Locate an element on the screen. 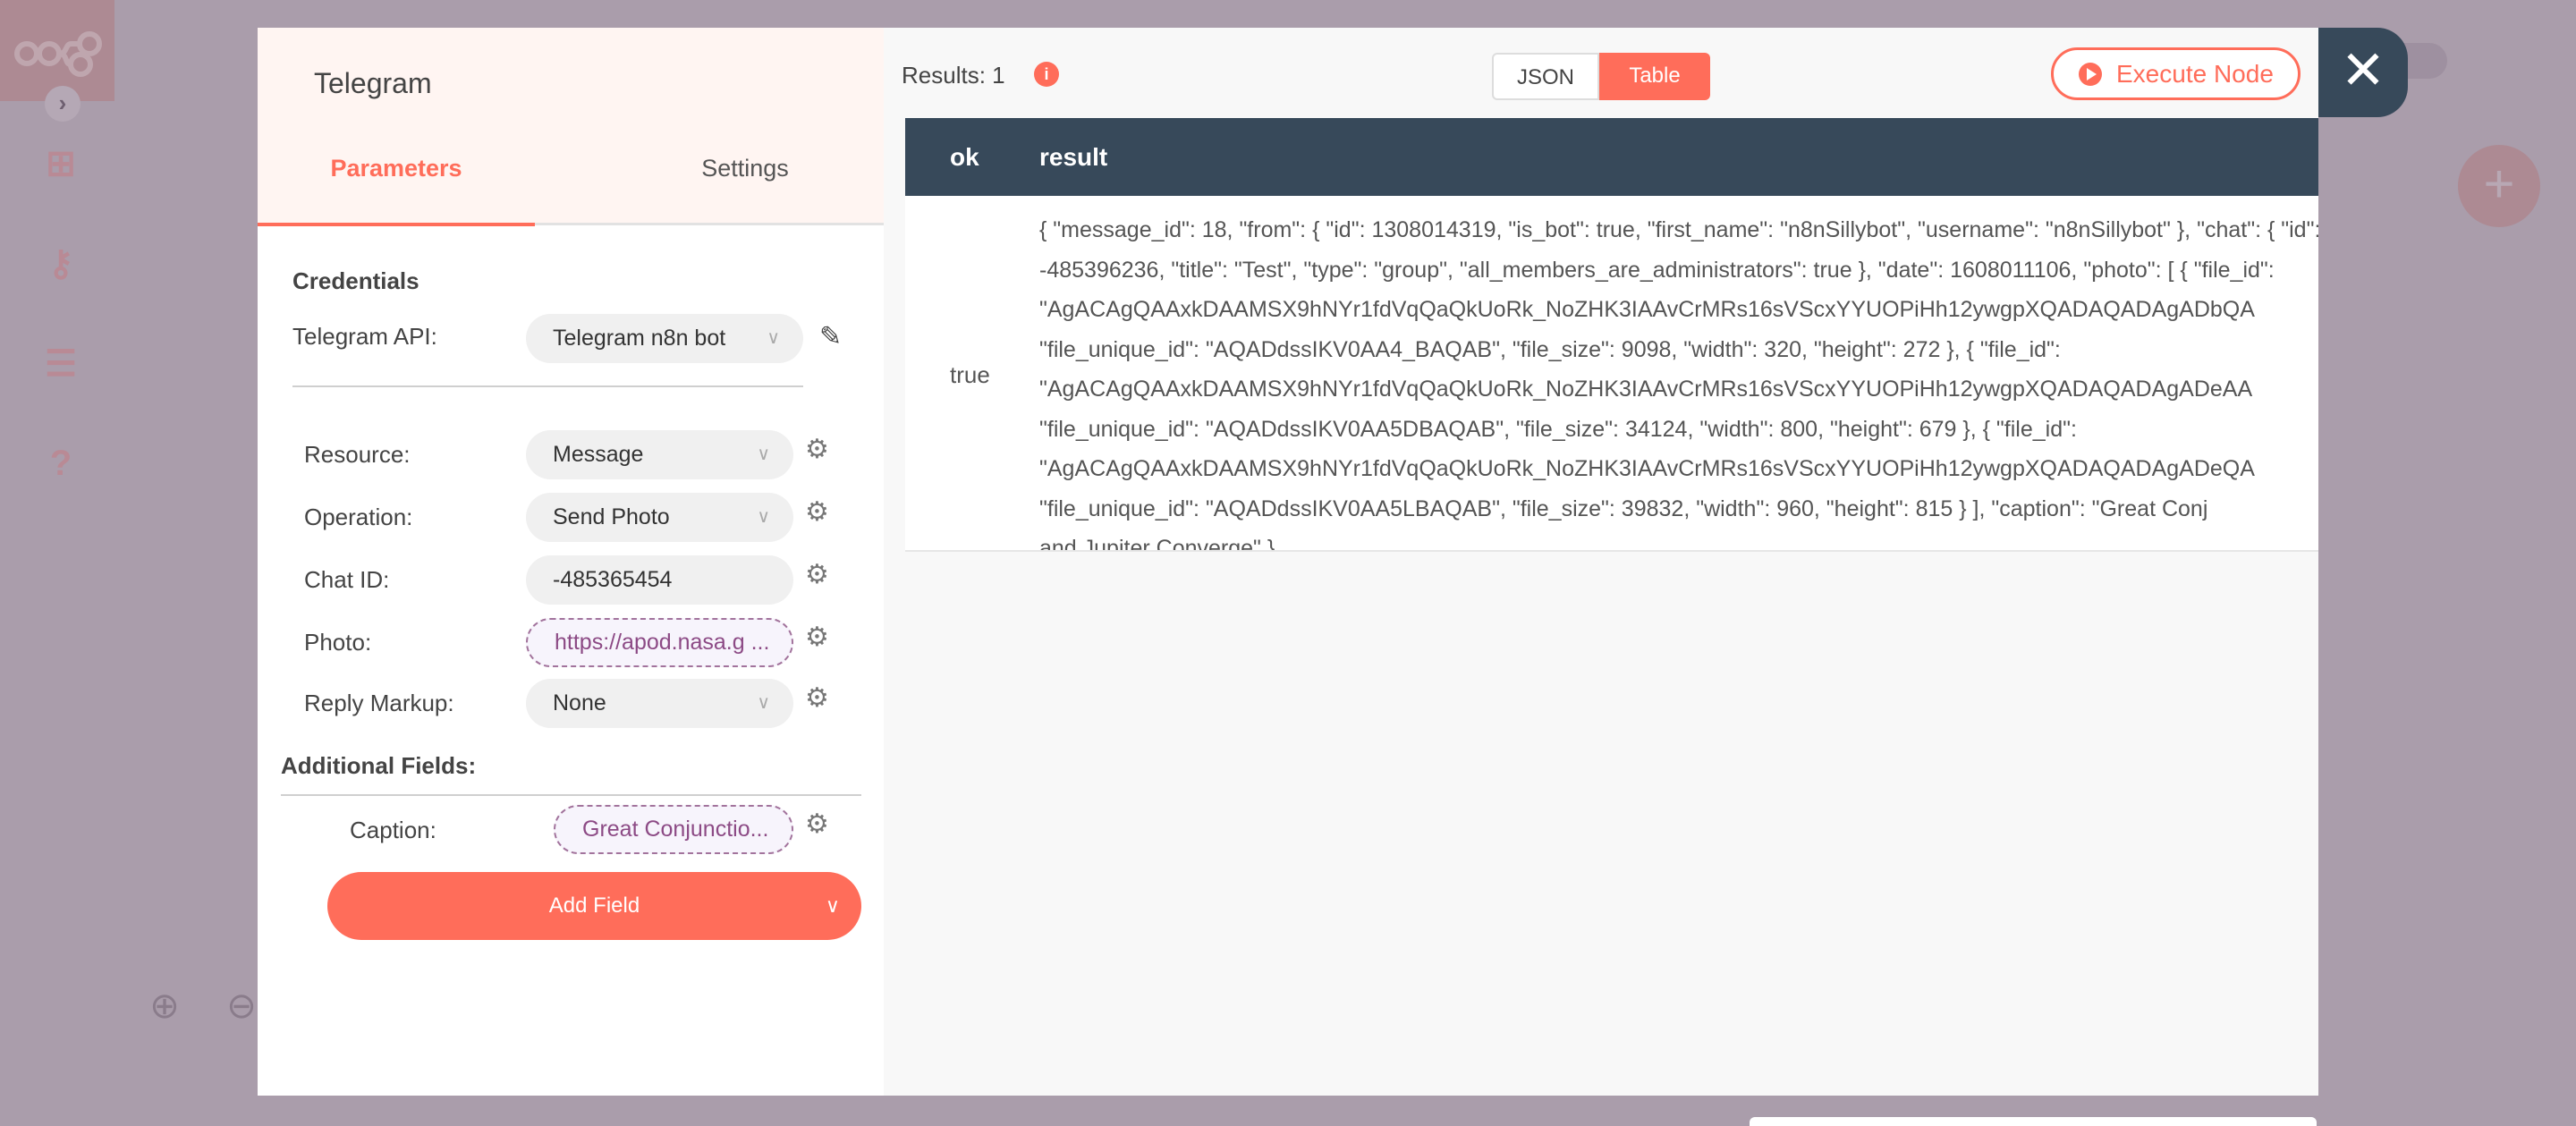  param-select: Send Photo ∨ is located at coordinates (659, 517).